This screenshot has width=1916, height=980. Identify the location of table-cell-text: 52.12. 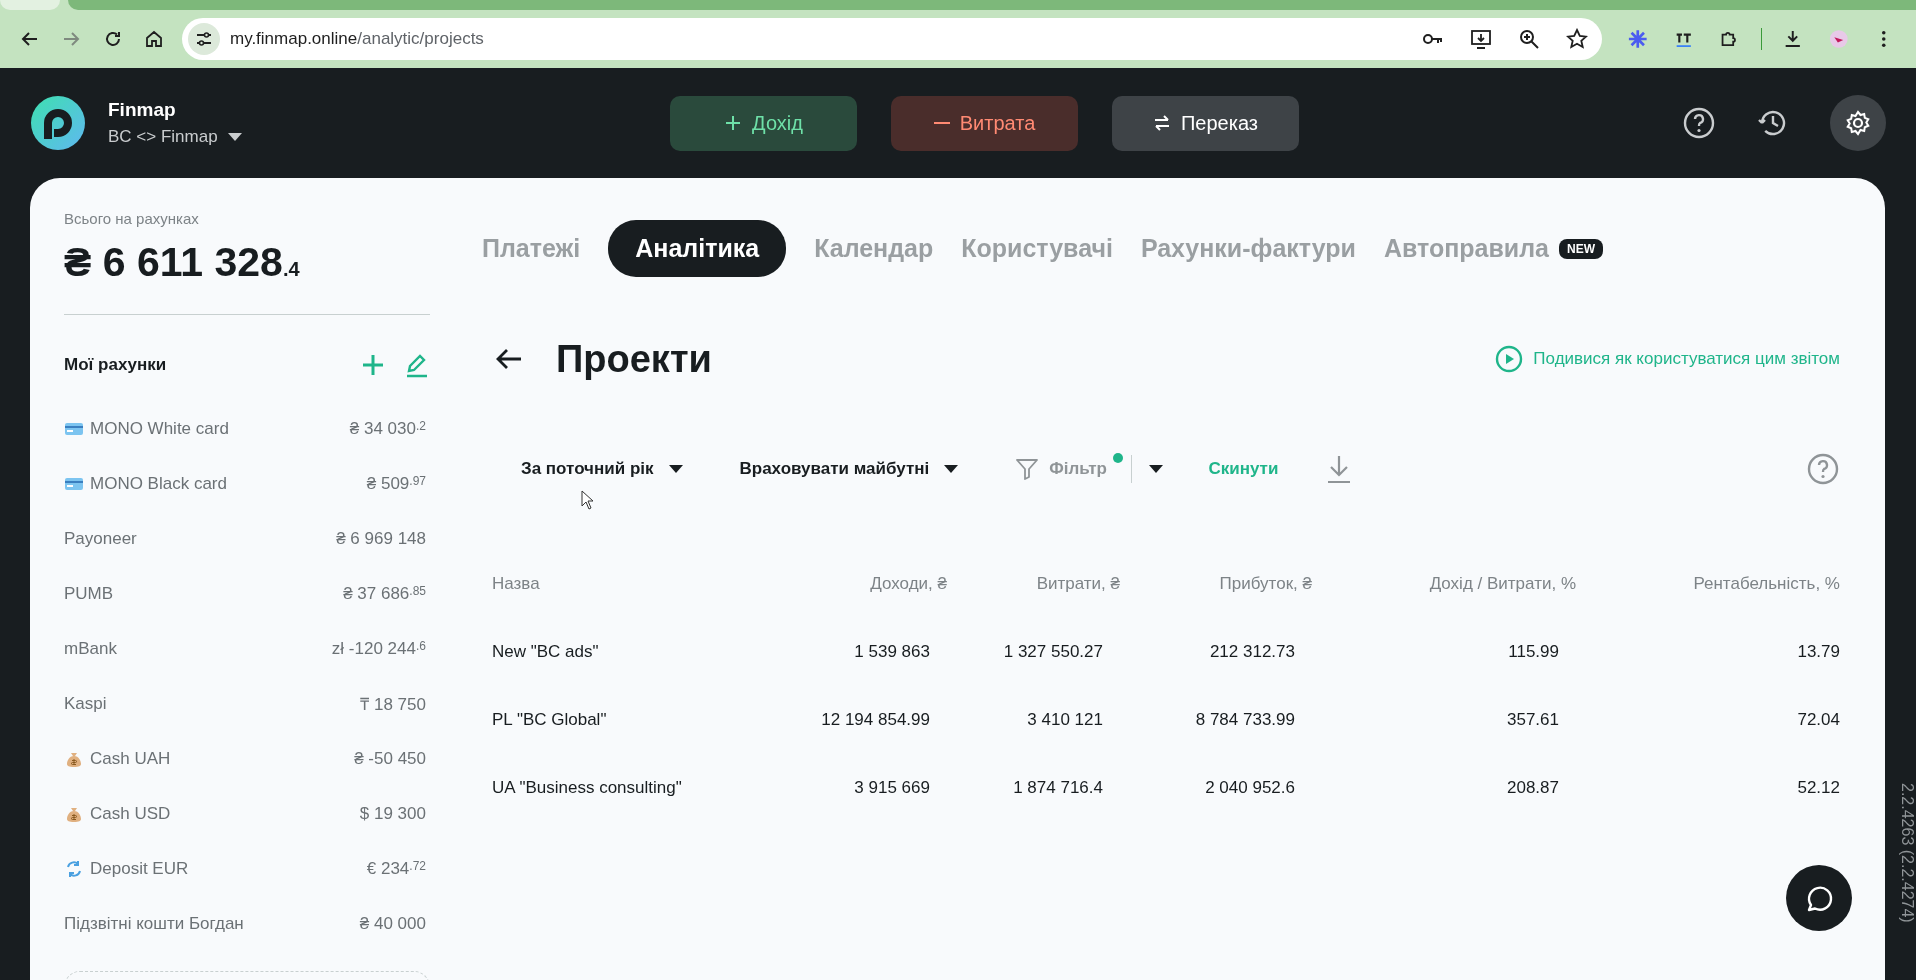
(1818, 787).